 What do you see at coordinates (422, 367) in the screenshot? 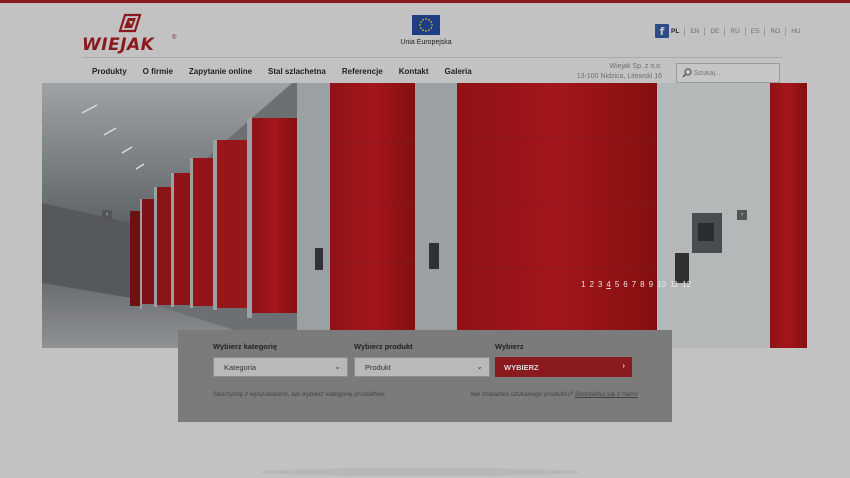
I see `product-select: Produkt ⌄` at bounding box center [422, 367].